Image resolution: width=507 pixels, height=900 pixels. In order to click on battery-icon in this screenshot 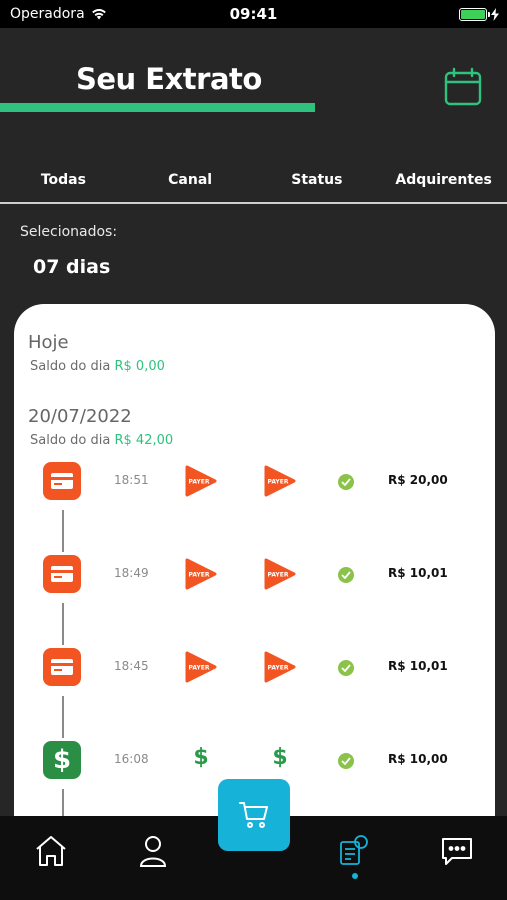, I will do `click(474, 14)`.